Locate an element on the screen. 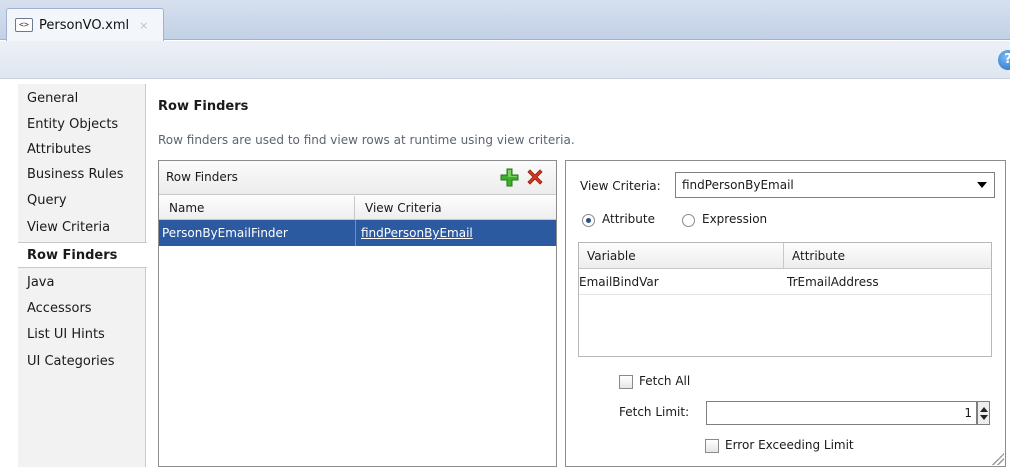  nav-item-business-rules: Business Rules is located at coordinates (82, 175).